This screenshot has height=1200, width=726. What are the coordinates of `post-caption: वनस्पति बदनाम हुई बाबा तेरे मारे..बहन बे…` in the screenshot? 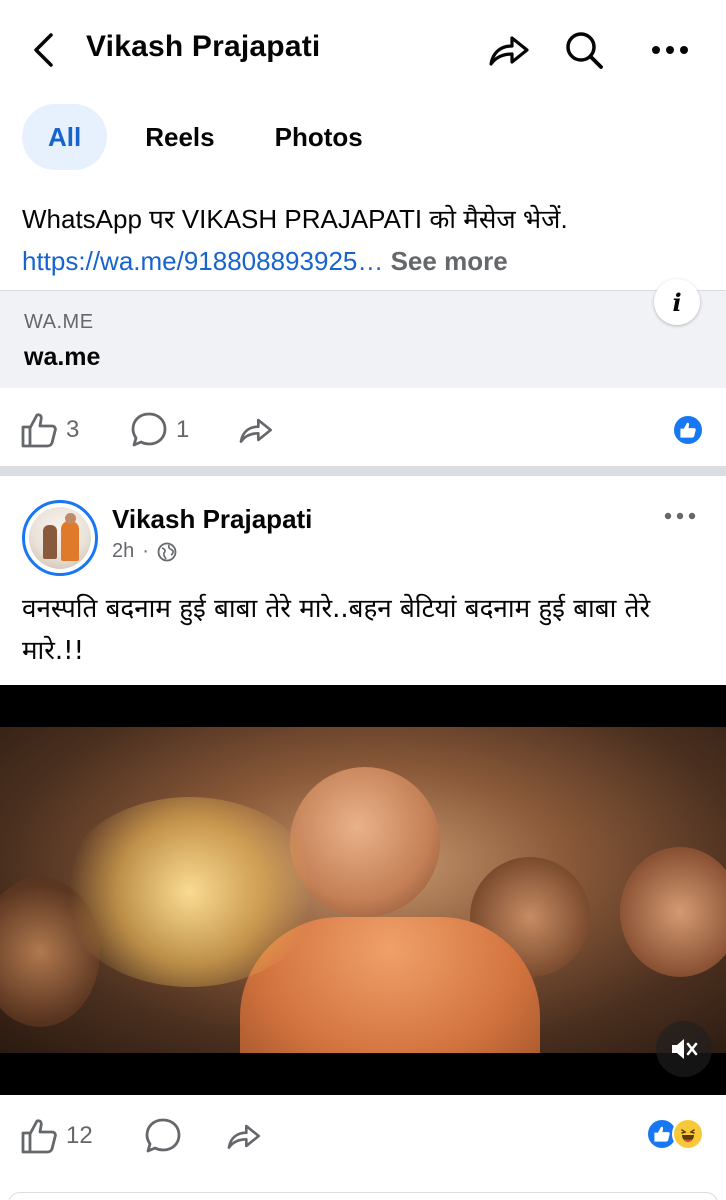 It's located at (336, 630).